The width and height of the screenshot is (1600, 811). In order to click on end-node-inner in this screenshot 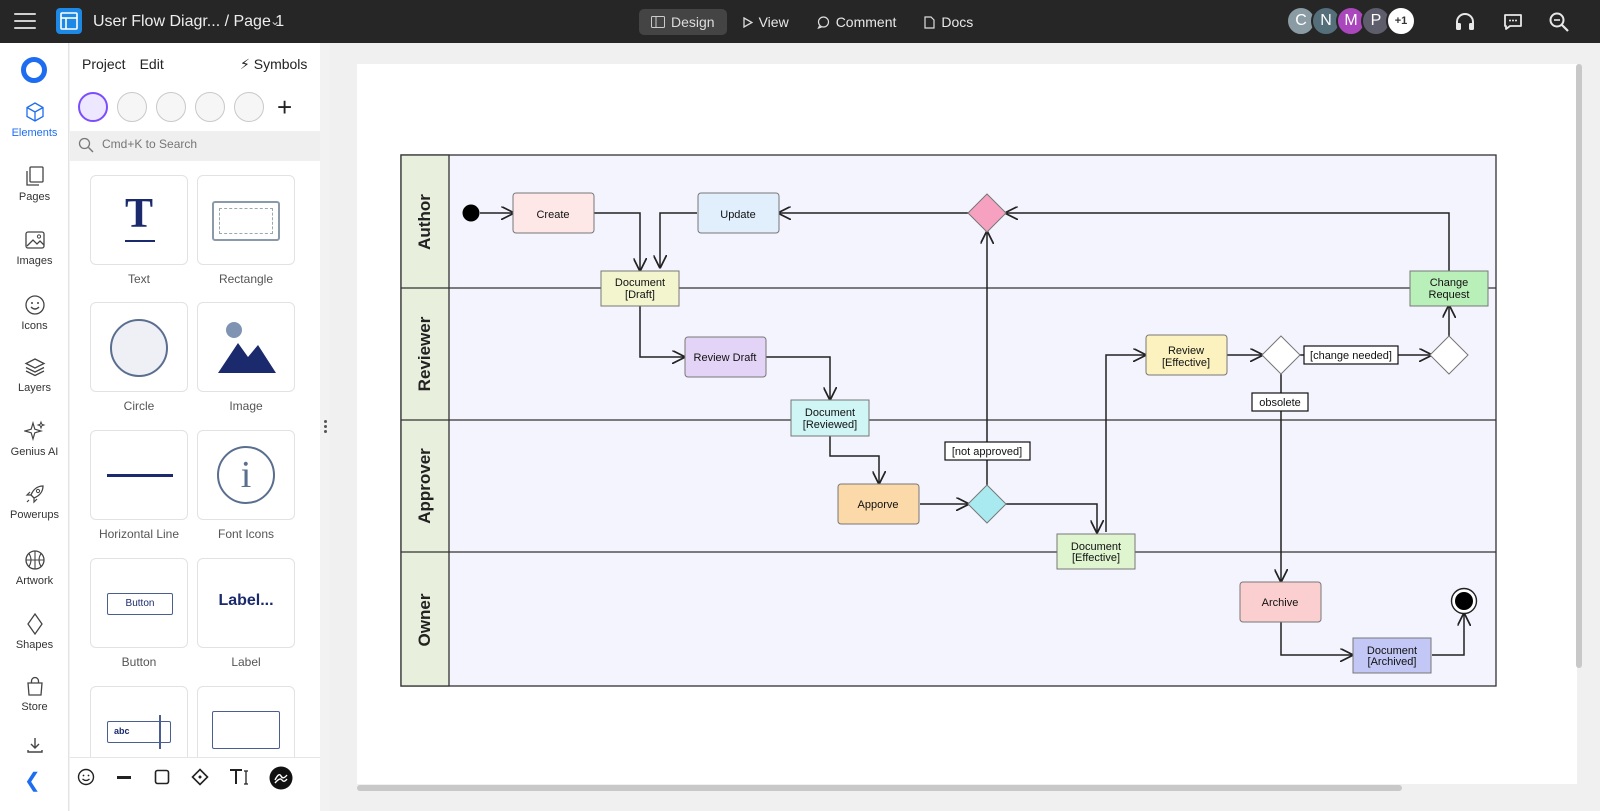, I will do `click(1464, 601)`.